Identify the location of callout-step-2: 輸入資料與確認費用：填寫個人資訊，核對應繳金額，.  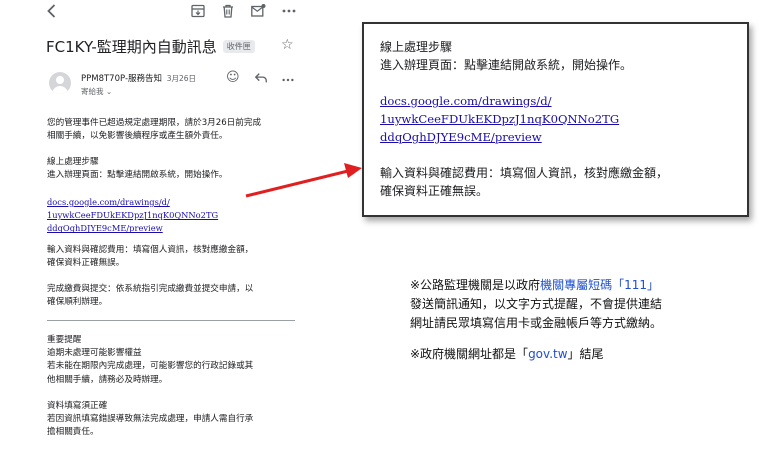
(524, 173).